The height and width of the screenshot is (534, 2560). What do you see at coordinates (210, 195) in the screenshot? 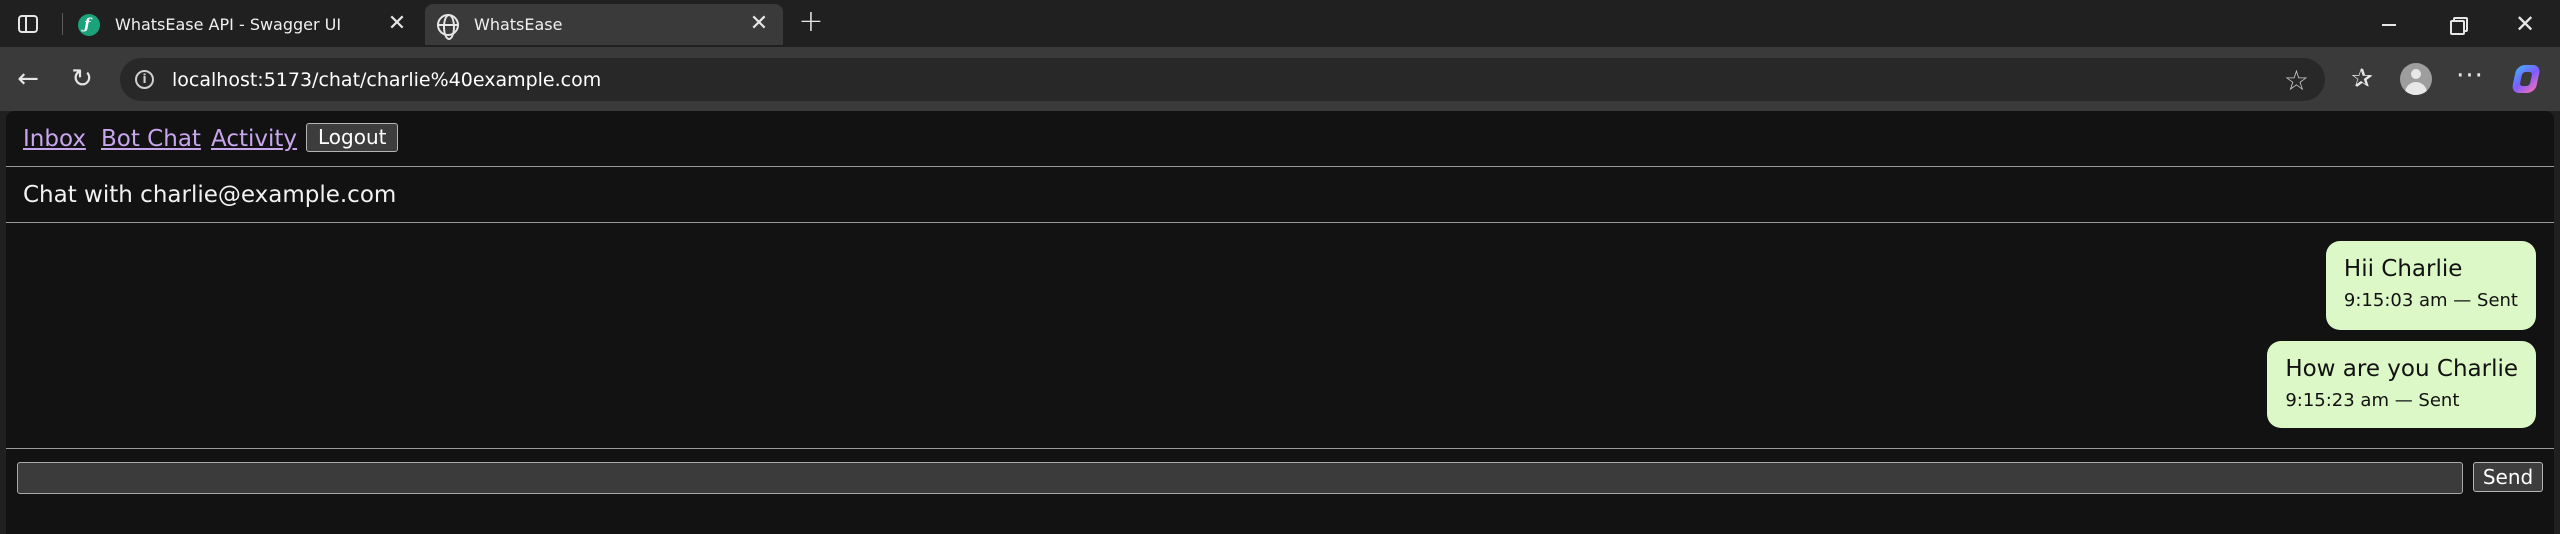
I see `chat-title: Chat with charlie@example.com` at bounding box center [210, 195].